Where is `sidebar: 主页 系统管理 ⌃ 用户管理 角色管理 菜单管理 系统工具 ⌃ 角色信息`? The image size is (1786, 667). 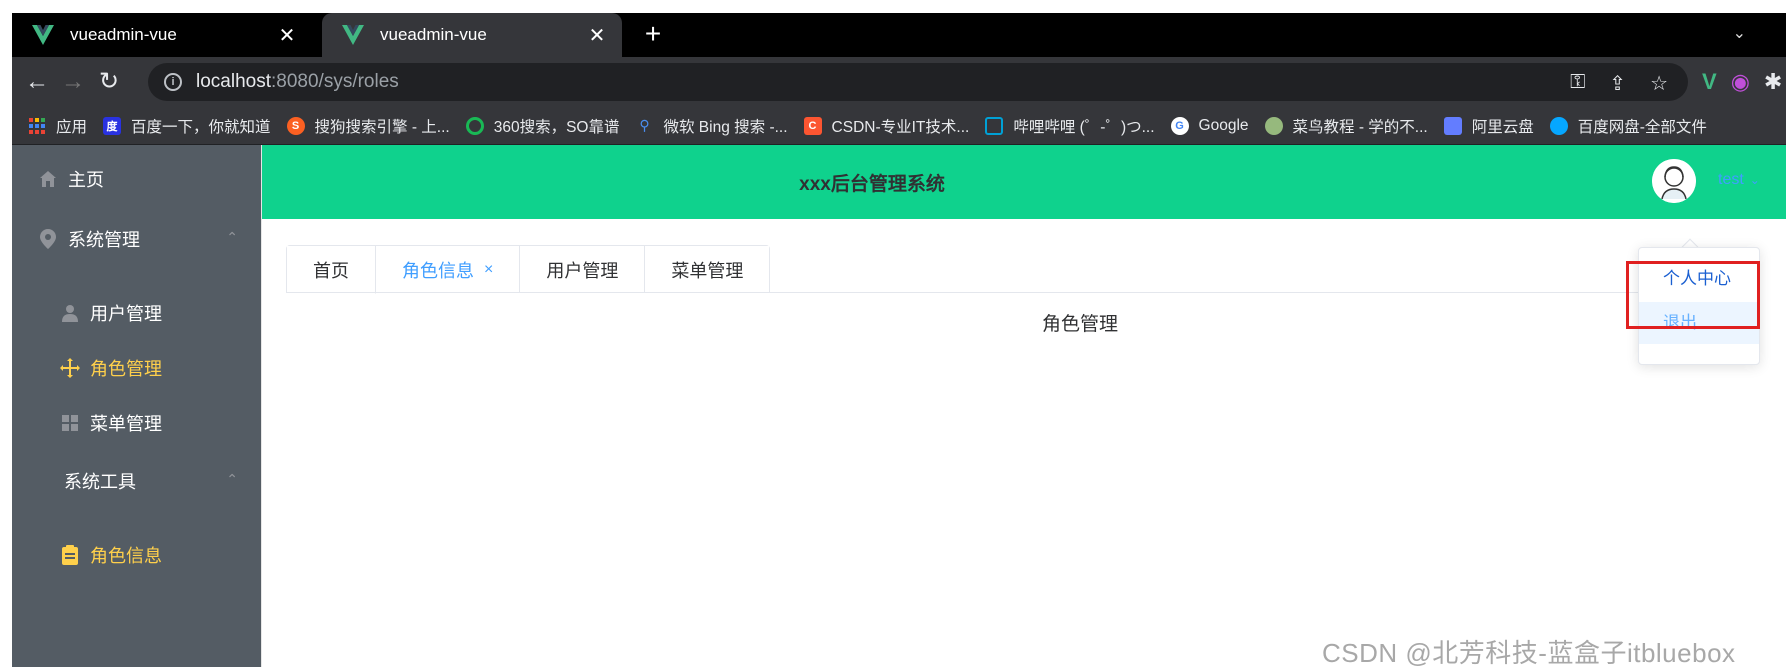 sidebar: 主页 系统管理 ⌃ 用户管理 角色管理 菜单管理 系统工具 ⌃ 角色信息 is located at coordinates (137, 406).